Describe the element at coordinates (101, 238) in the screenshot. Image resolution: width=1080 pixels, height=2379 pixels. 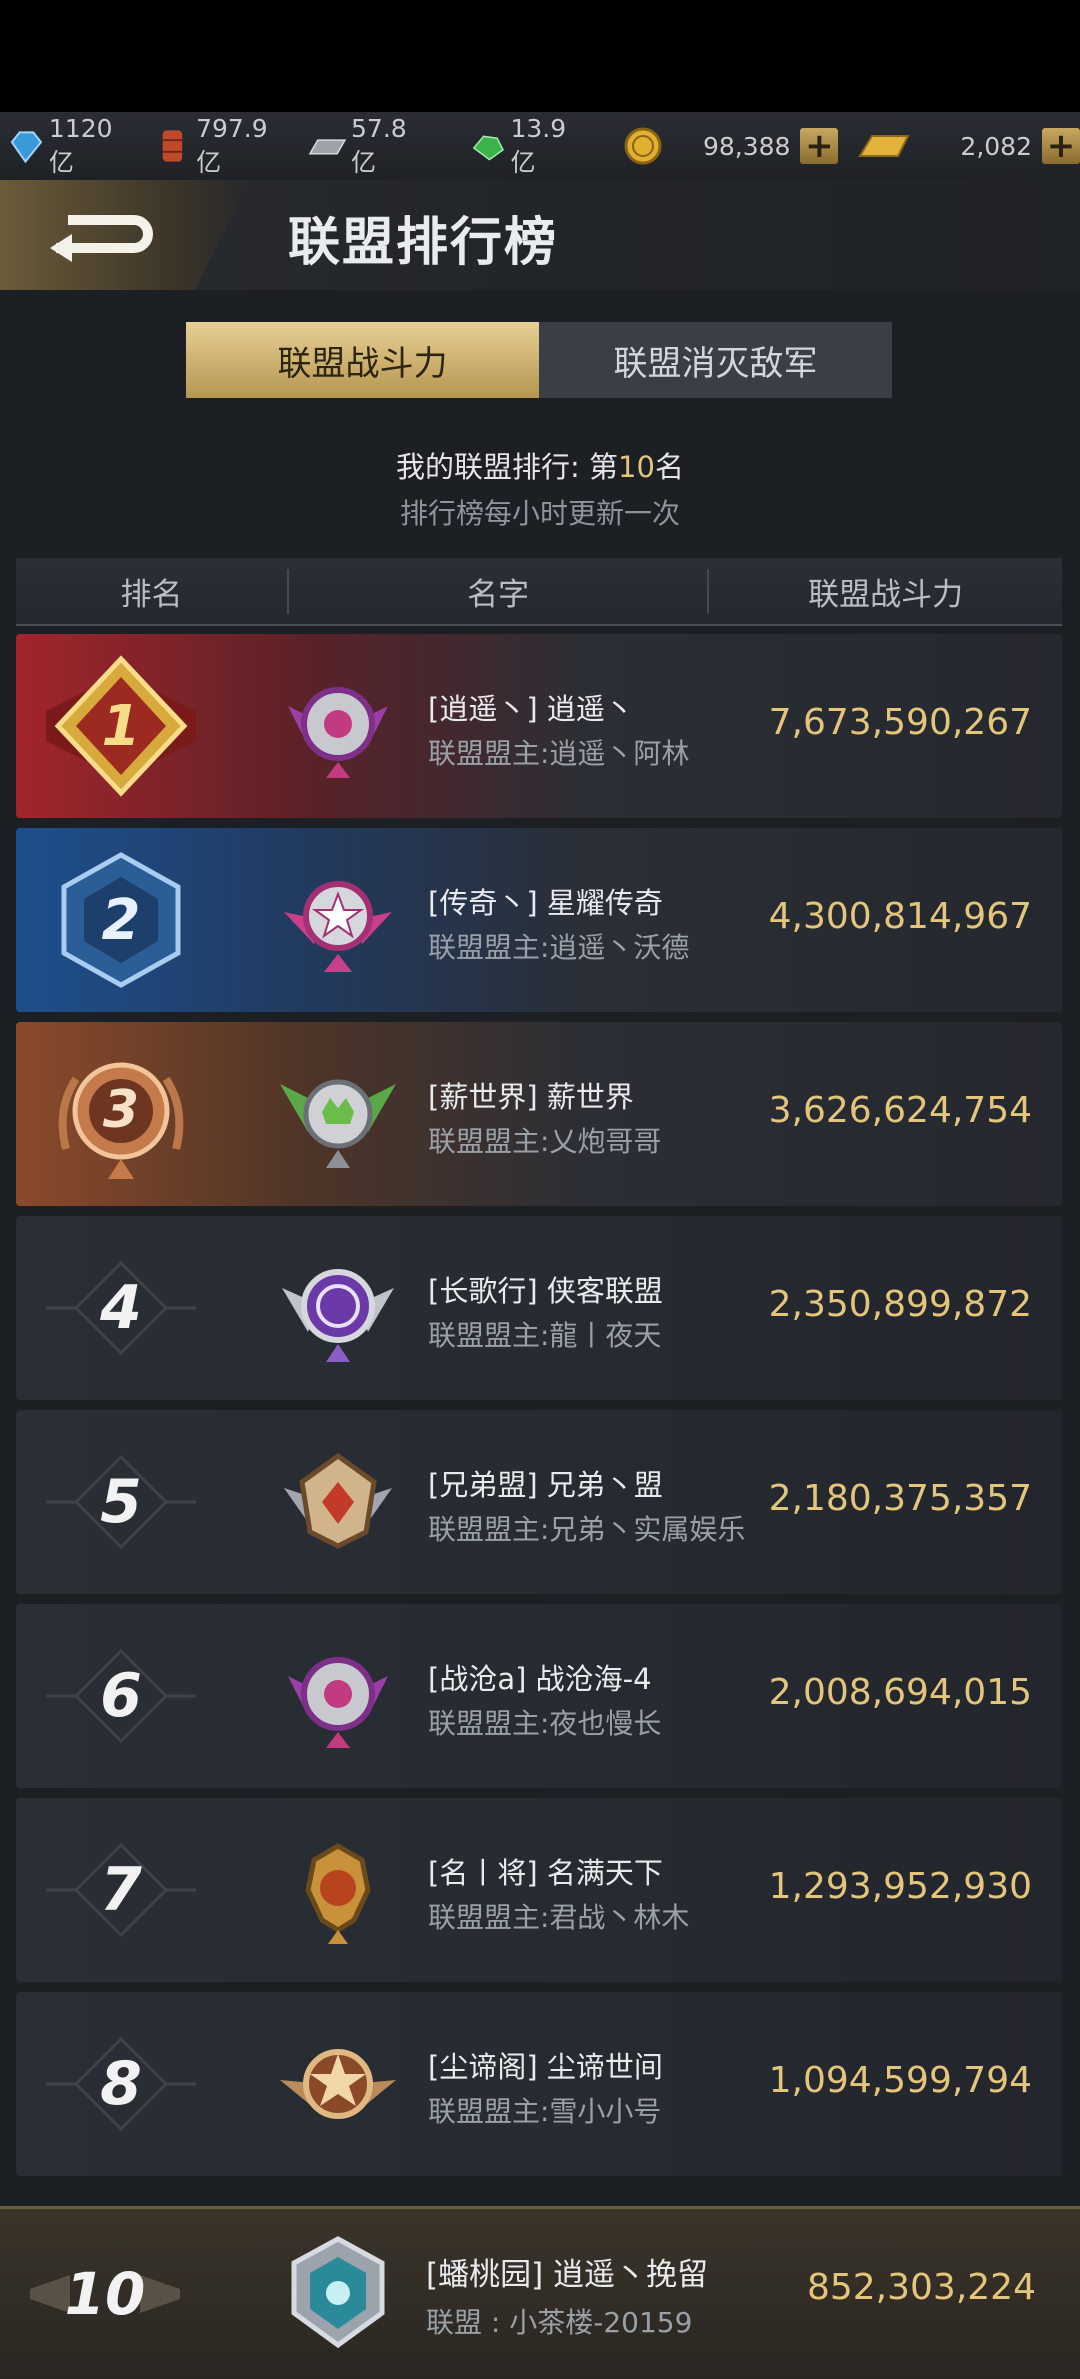
I see `back-arrow-icon` at that location.